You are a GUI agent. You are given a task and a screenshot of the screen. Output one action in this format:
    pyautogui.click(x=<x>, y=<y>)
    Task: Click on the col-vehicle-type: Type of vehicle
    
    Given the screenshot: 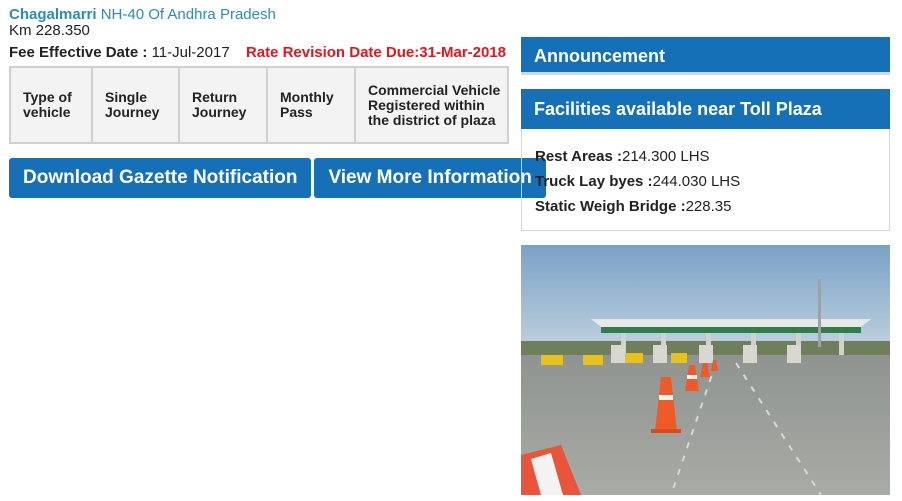 What is the action you would take?
    pyautogui.click(x=51, y=105)
    